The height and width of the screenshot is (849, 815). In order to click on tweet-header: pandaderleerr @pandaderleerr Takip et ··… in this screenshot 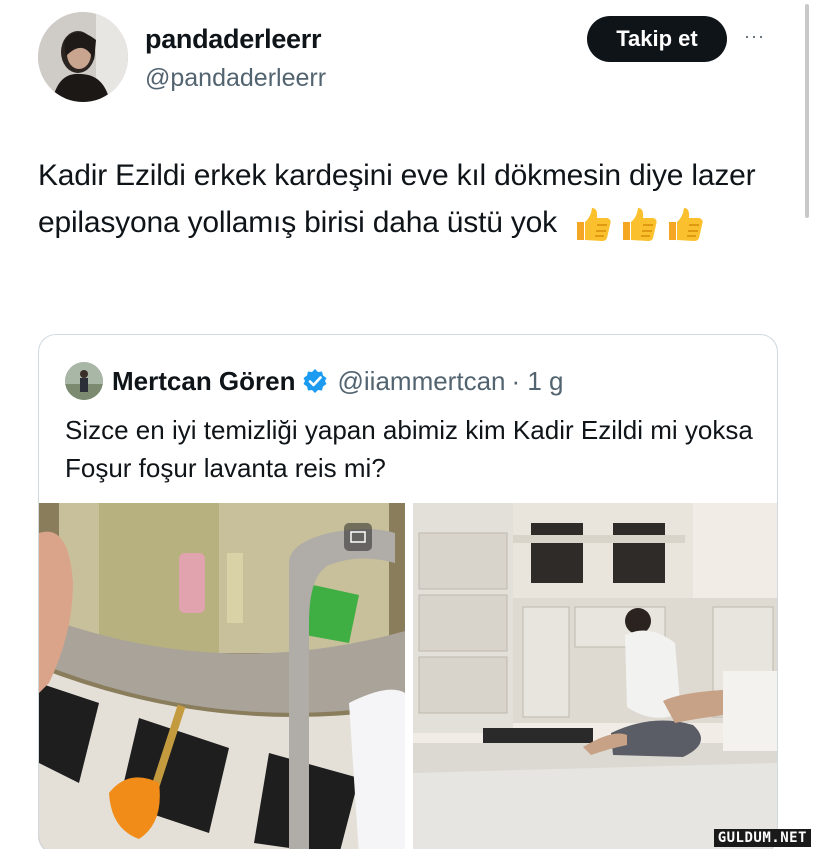, I will do `click(408, 58)`.